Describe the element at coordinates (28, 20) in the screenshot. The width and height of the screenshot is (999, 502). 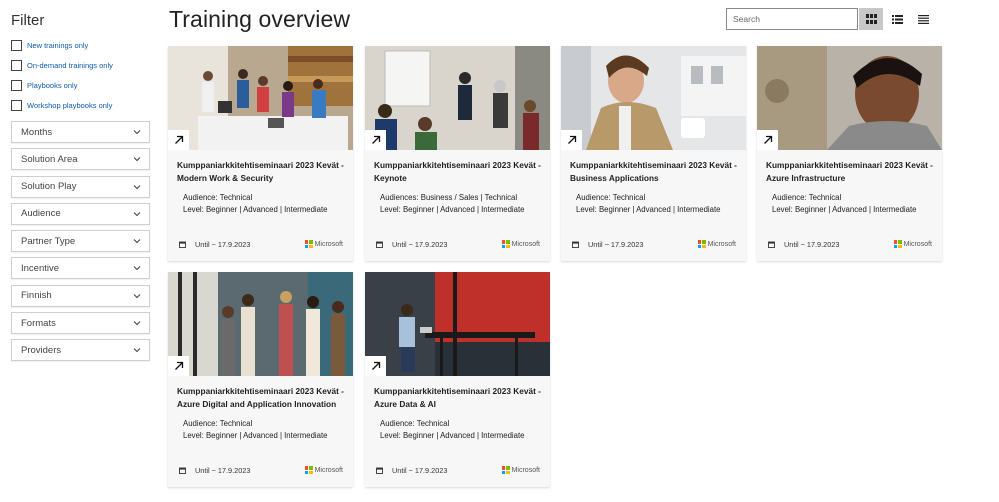
I see `filter-title: Filter` at that location.